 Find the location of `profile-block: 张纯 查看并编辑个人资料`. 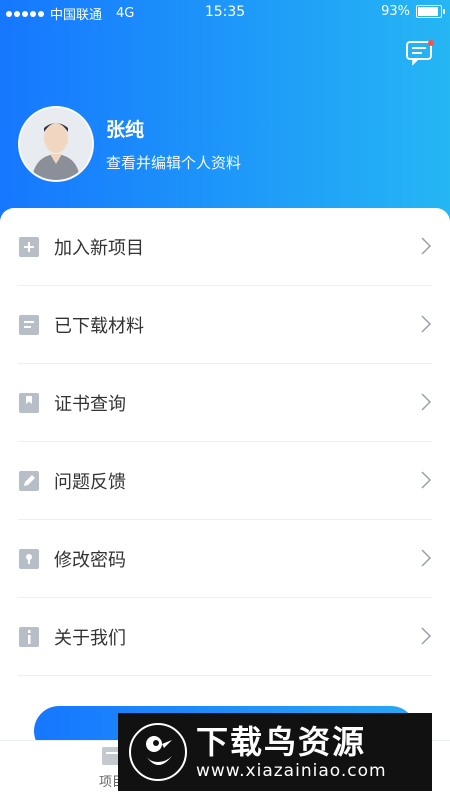

profile-block: 张纯 查看并编辑个人资料 is located at coordinates (129, 144).